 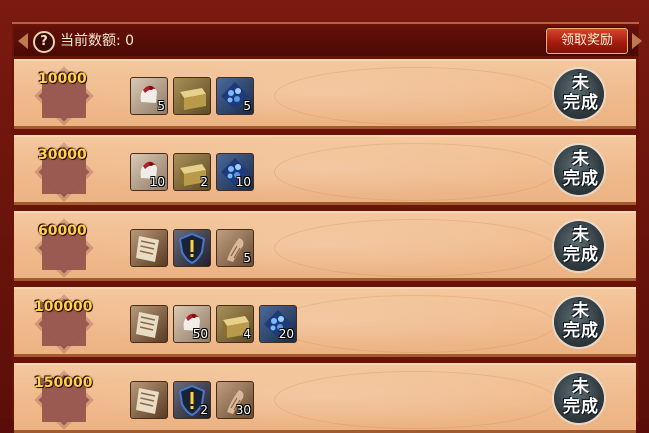 What do you see at coordinates (23, 41) in the screenshot?
I see `header-left-ornament` at bounding box center [23, 41].